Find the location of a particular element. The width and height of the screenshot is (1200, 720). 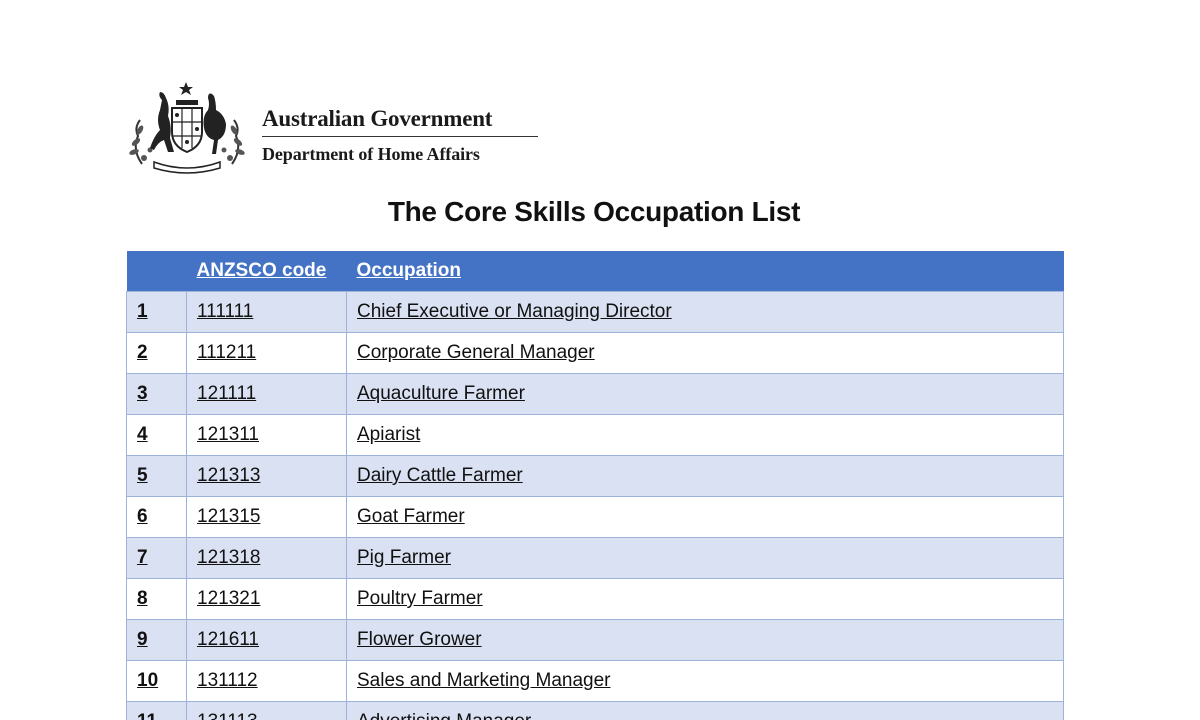

occupation-link: Corporate General Manager is located at coordinates (705, 353).